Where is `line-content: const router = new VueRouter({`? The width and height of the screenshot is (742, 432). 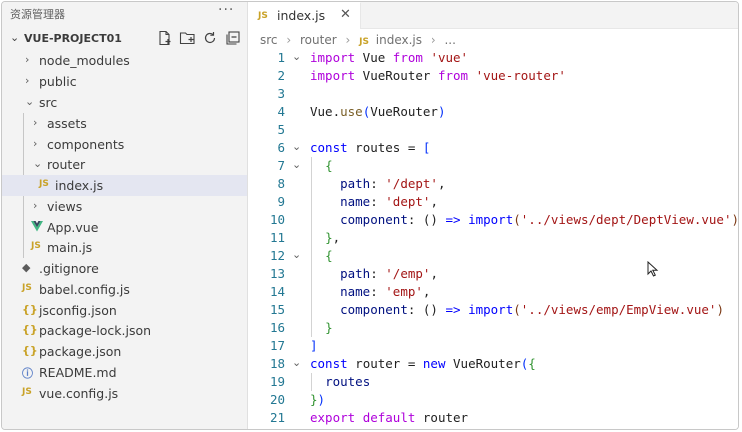 line-content: const router = new VueRouter({ is located at coordinates (423, 363).